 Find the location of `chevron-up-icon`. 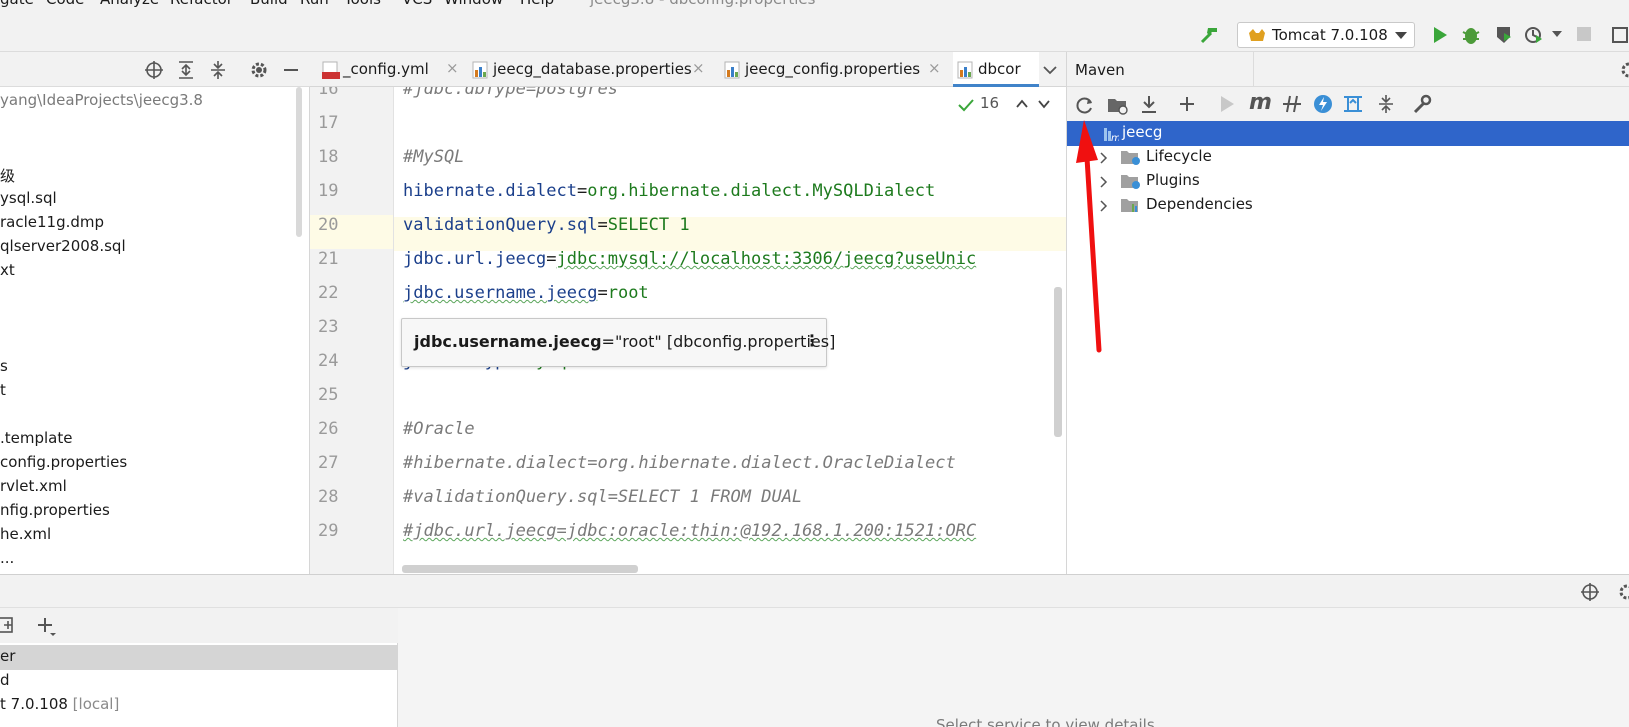

chevron-up-icon is located at coordinates (1022, 103).